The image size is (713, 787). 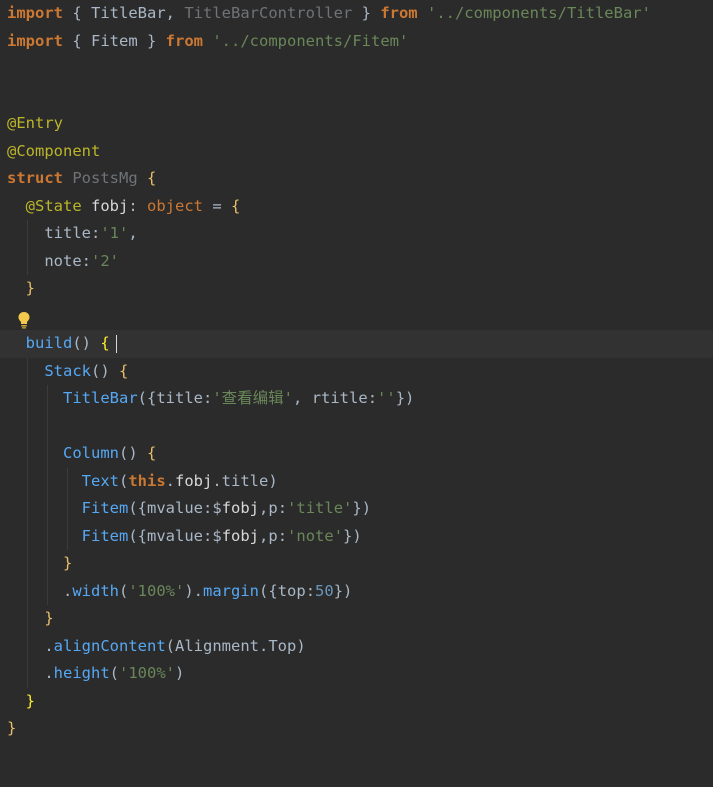 What do you see at coordinates (189, 509) in the screenshot?
I see `code-line-text: Fitem({mvalue:$fobj,p:'title'})` at bounding box center [189, 509].